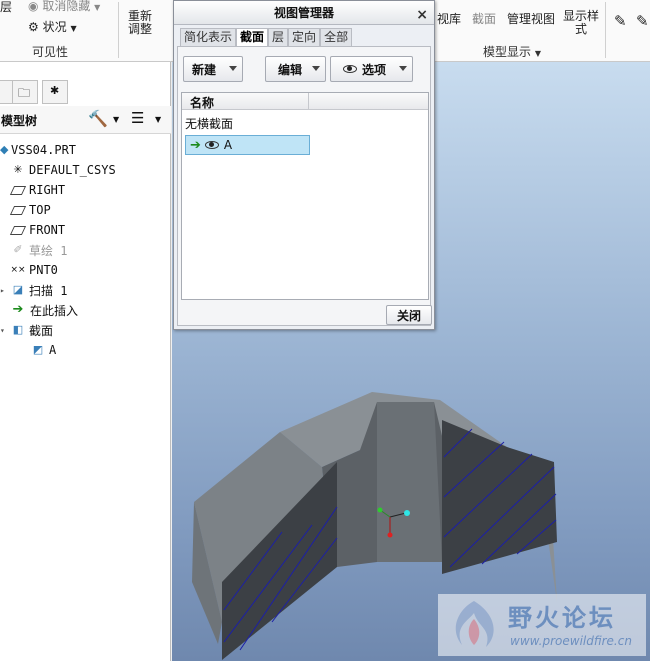 This screenshot has width=650, height=661. I want to click on tree-item-insert-here: ➔ 在此插入, so click(44, 310).